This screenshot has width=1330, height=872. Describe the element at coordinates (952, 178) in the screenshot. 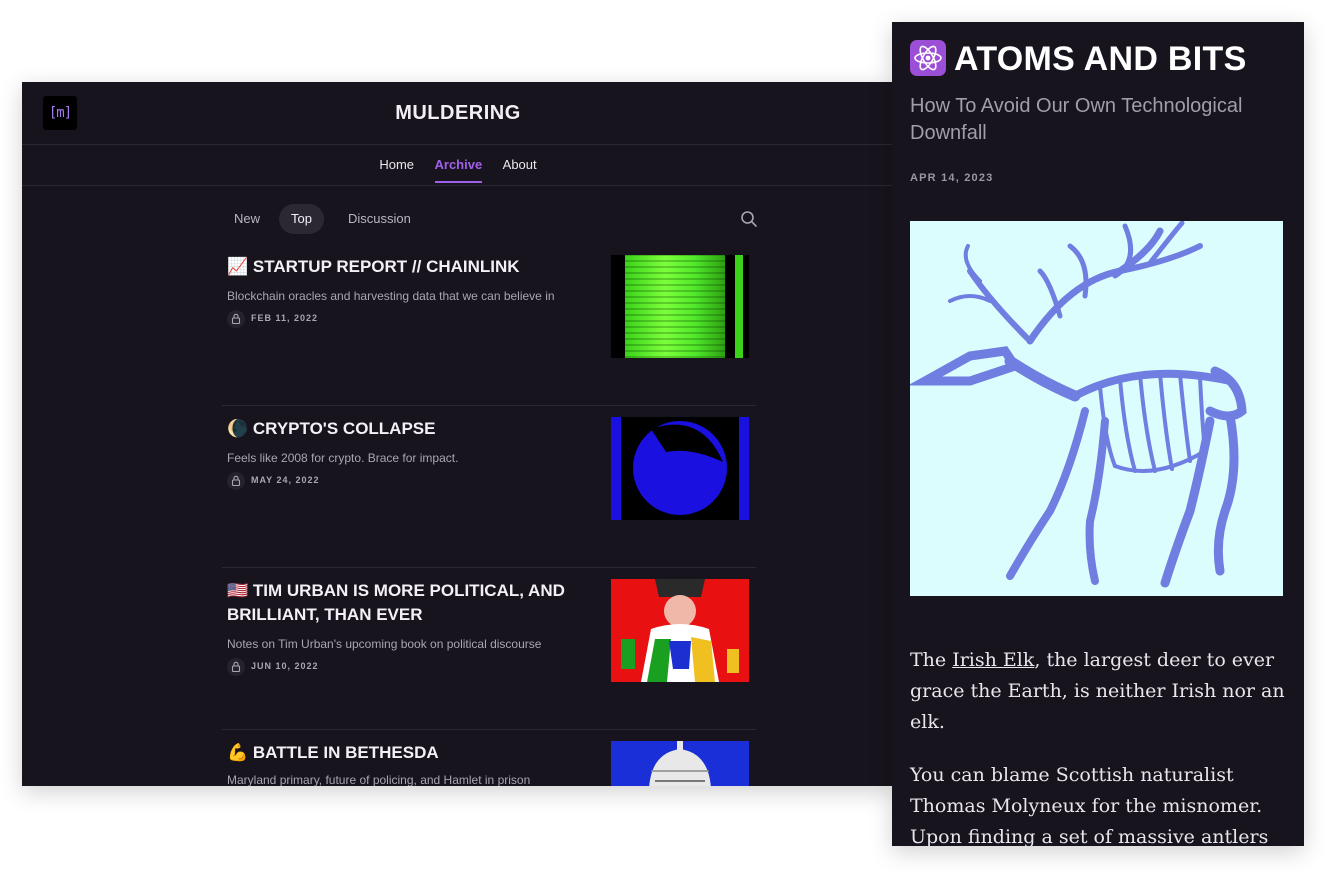

I see `article-date: APR 14, 2023` at that location.